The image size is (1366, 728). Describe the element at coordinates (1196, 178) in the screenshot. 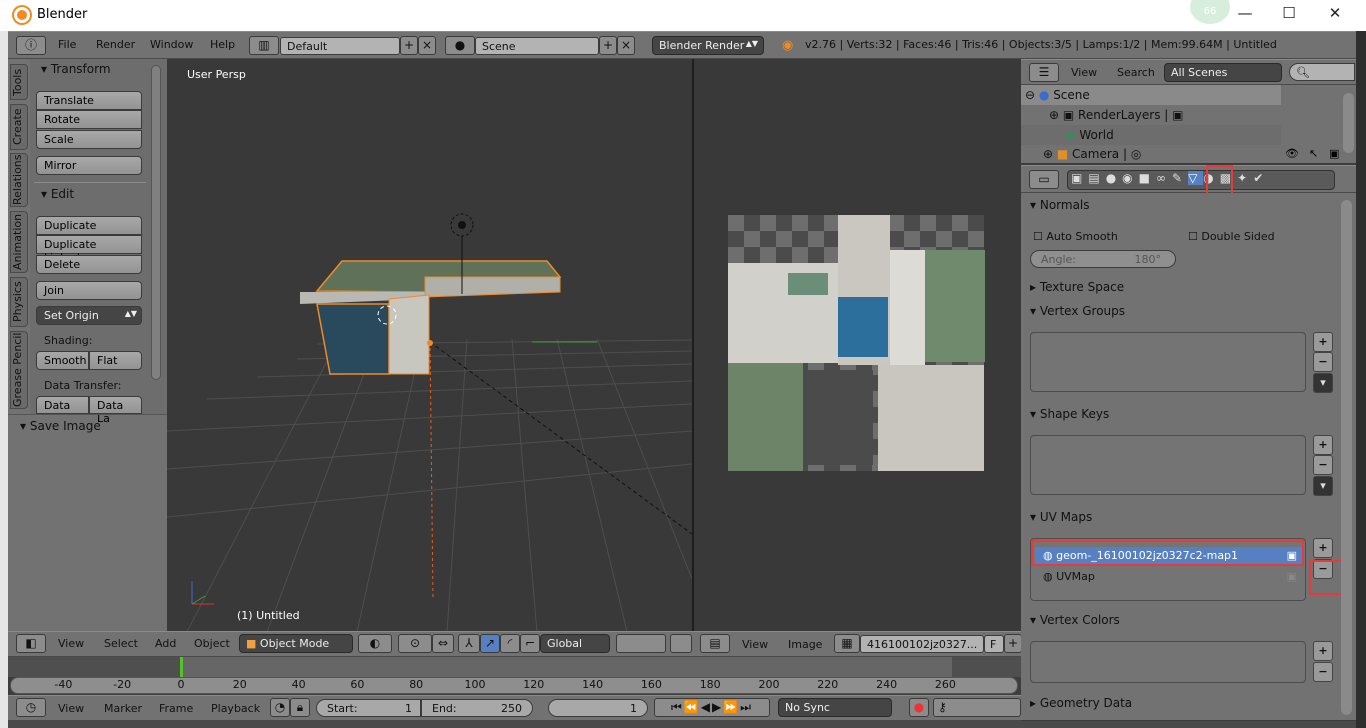

I see `mesh-data-tab-icon: ▽` at that location.